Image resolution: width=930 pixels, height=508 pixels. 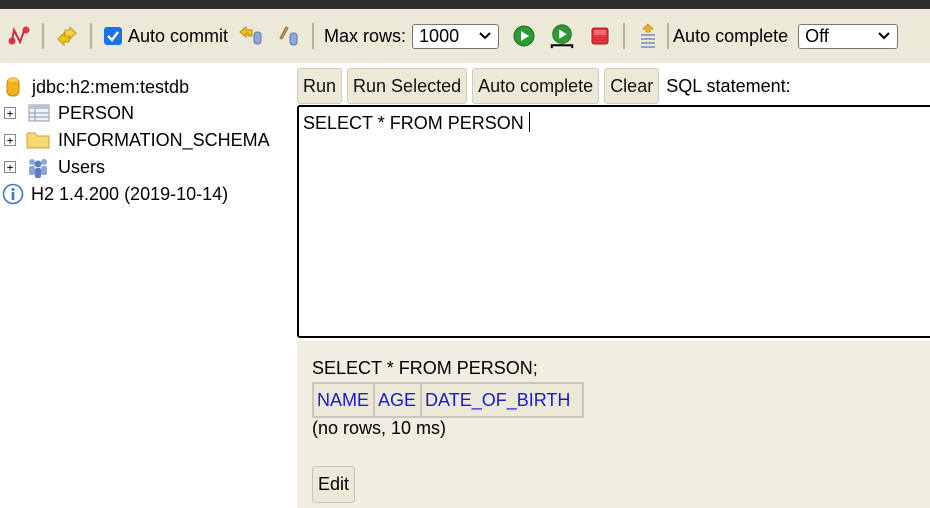 I want to click on result-table: NAME AGE DATE_OF_BIRTH, so click(x=448, y=400).